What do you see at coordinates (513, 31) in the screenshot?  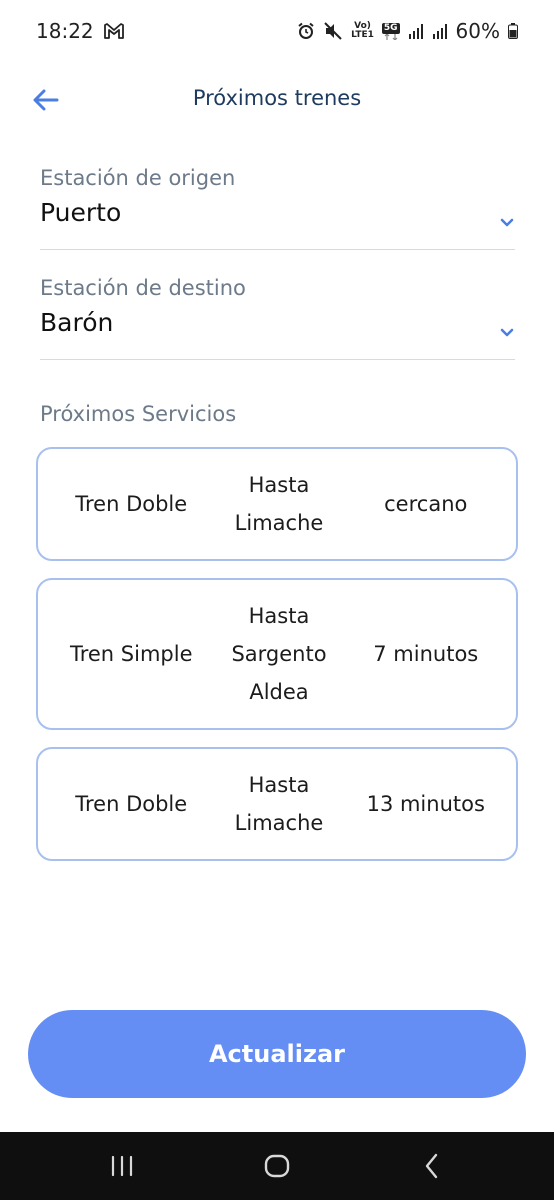 I see `battery-icon` at bounding box center [513, 31].